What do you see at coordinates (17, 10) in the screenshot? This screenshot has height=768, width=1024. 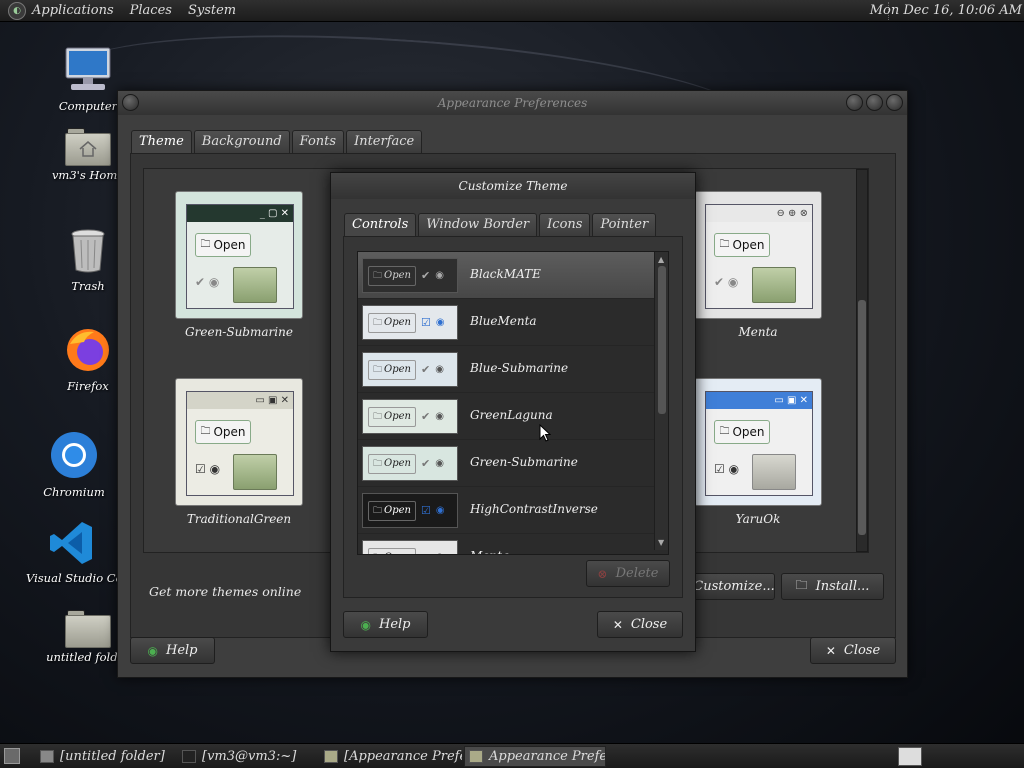 I see `mate-logo-icon: ◐` at bounding box center [17, 10].